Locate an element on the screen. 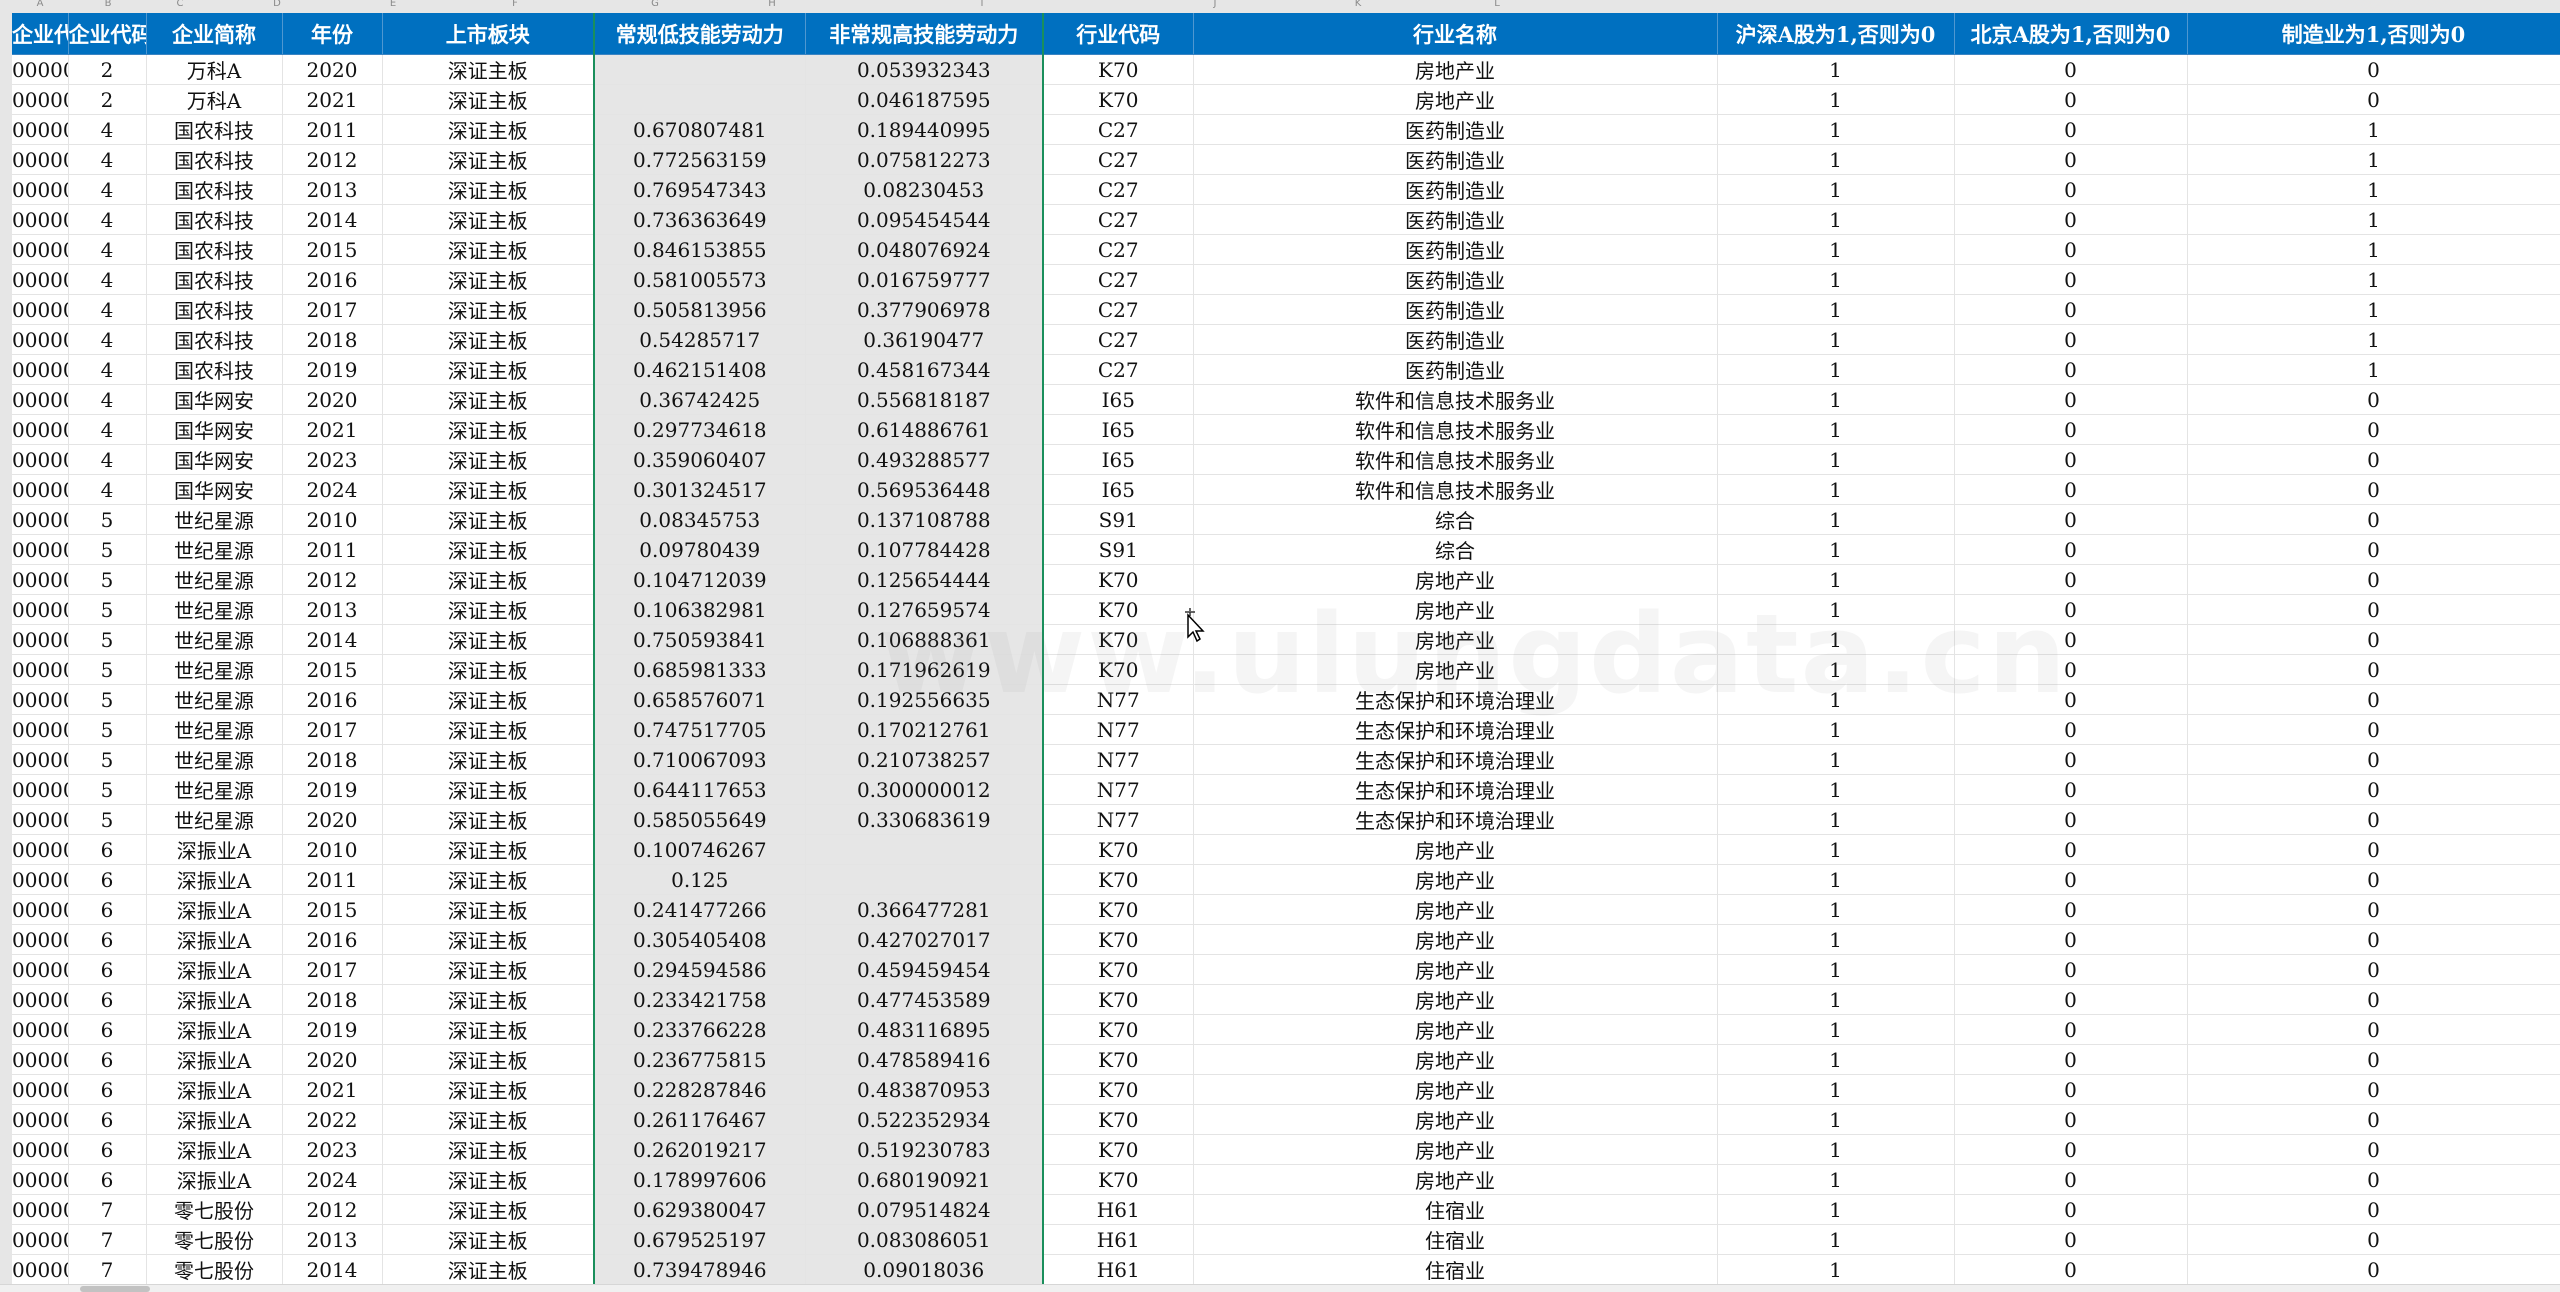  cell-i: 软件和信息技术服务业 is located at coordinates (1455, 399).